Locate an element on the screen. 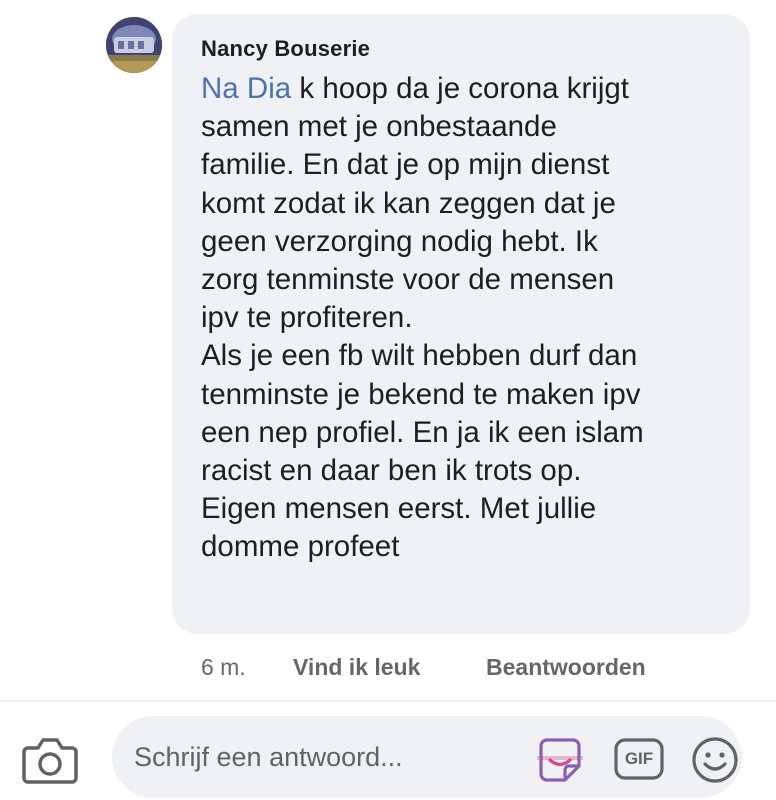 The height and width of the screenshot is (800, 776). reply-button: Beantwoorden is located at coordinates (566, 667).